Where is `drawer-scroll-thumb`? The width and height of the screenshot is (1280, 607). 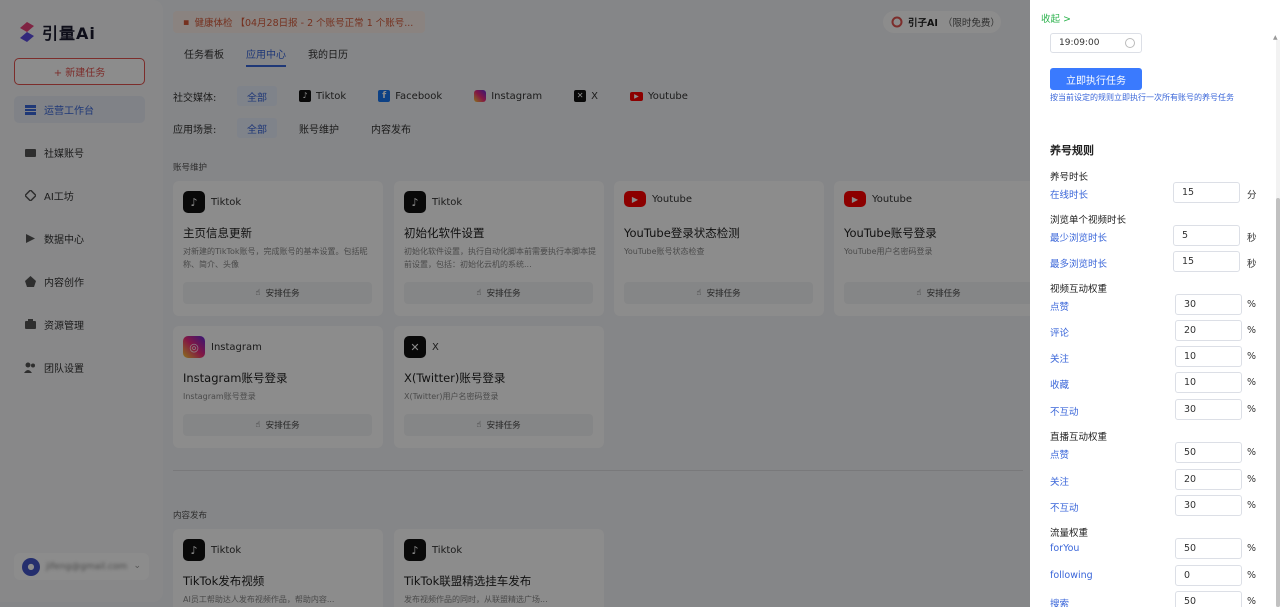 drawer-scroll-thumb is located at coordinates (1278, 402).